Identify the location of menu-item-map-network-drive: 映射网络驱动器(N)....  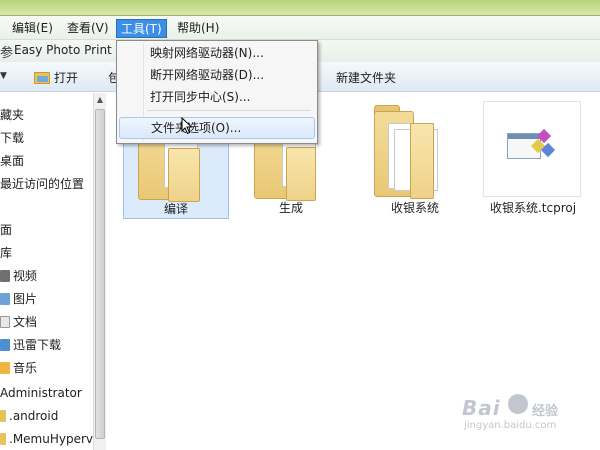
(217, 53).